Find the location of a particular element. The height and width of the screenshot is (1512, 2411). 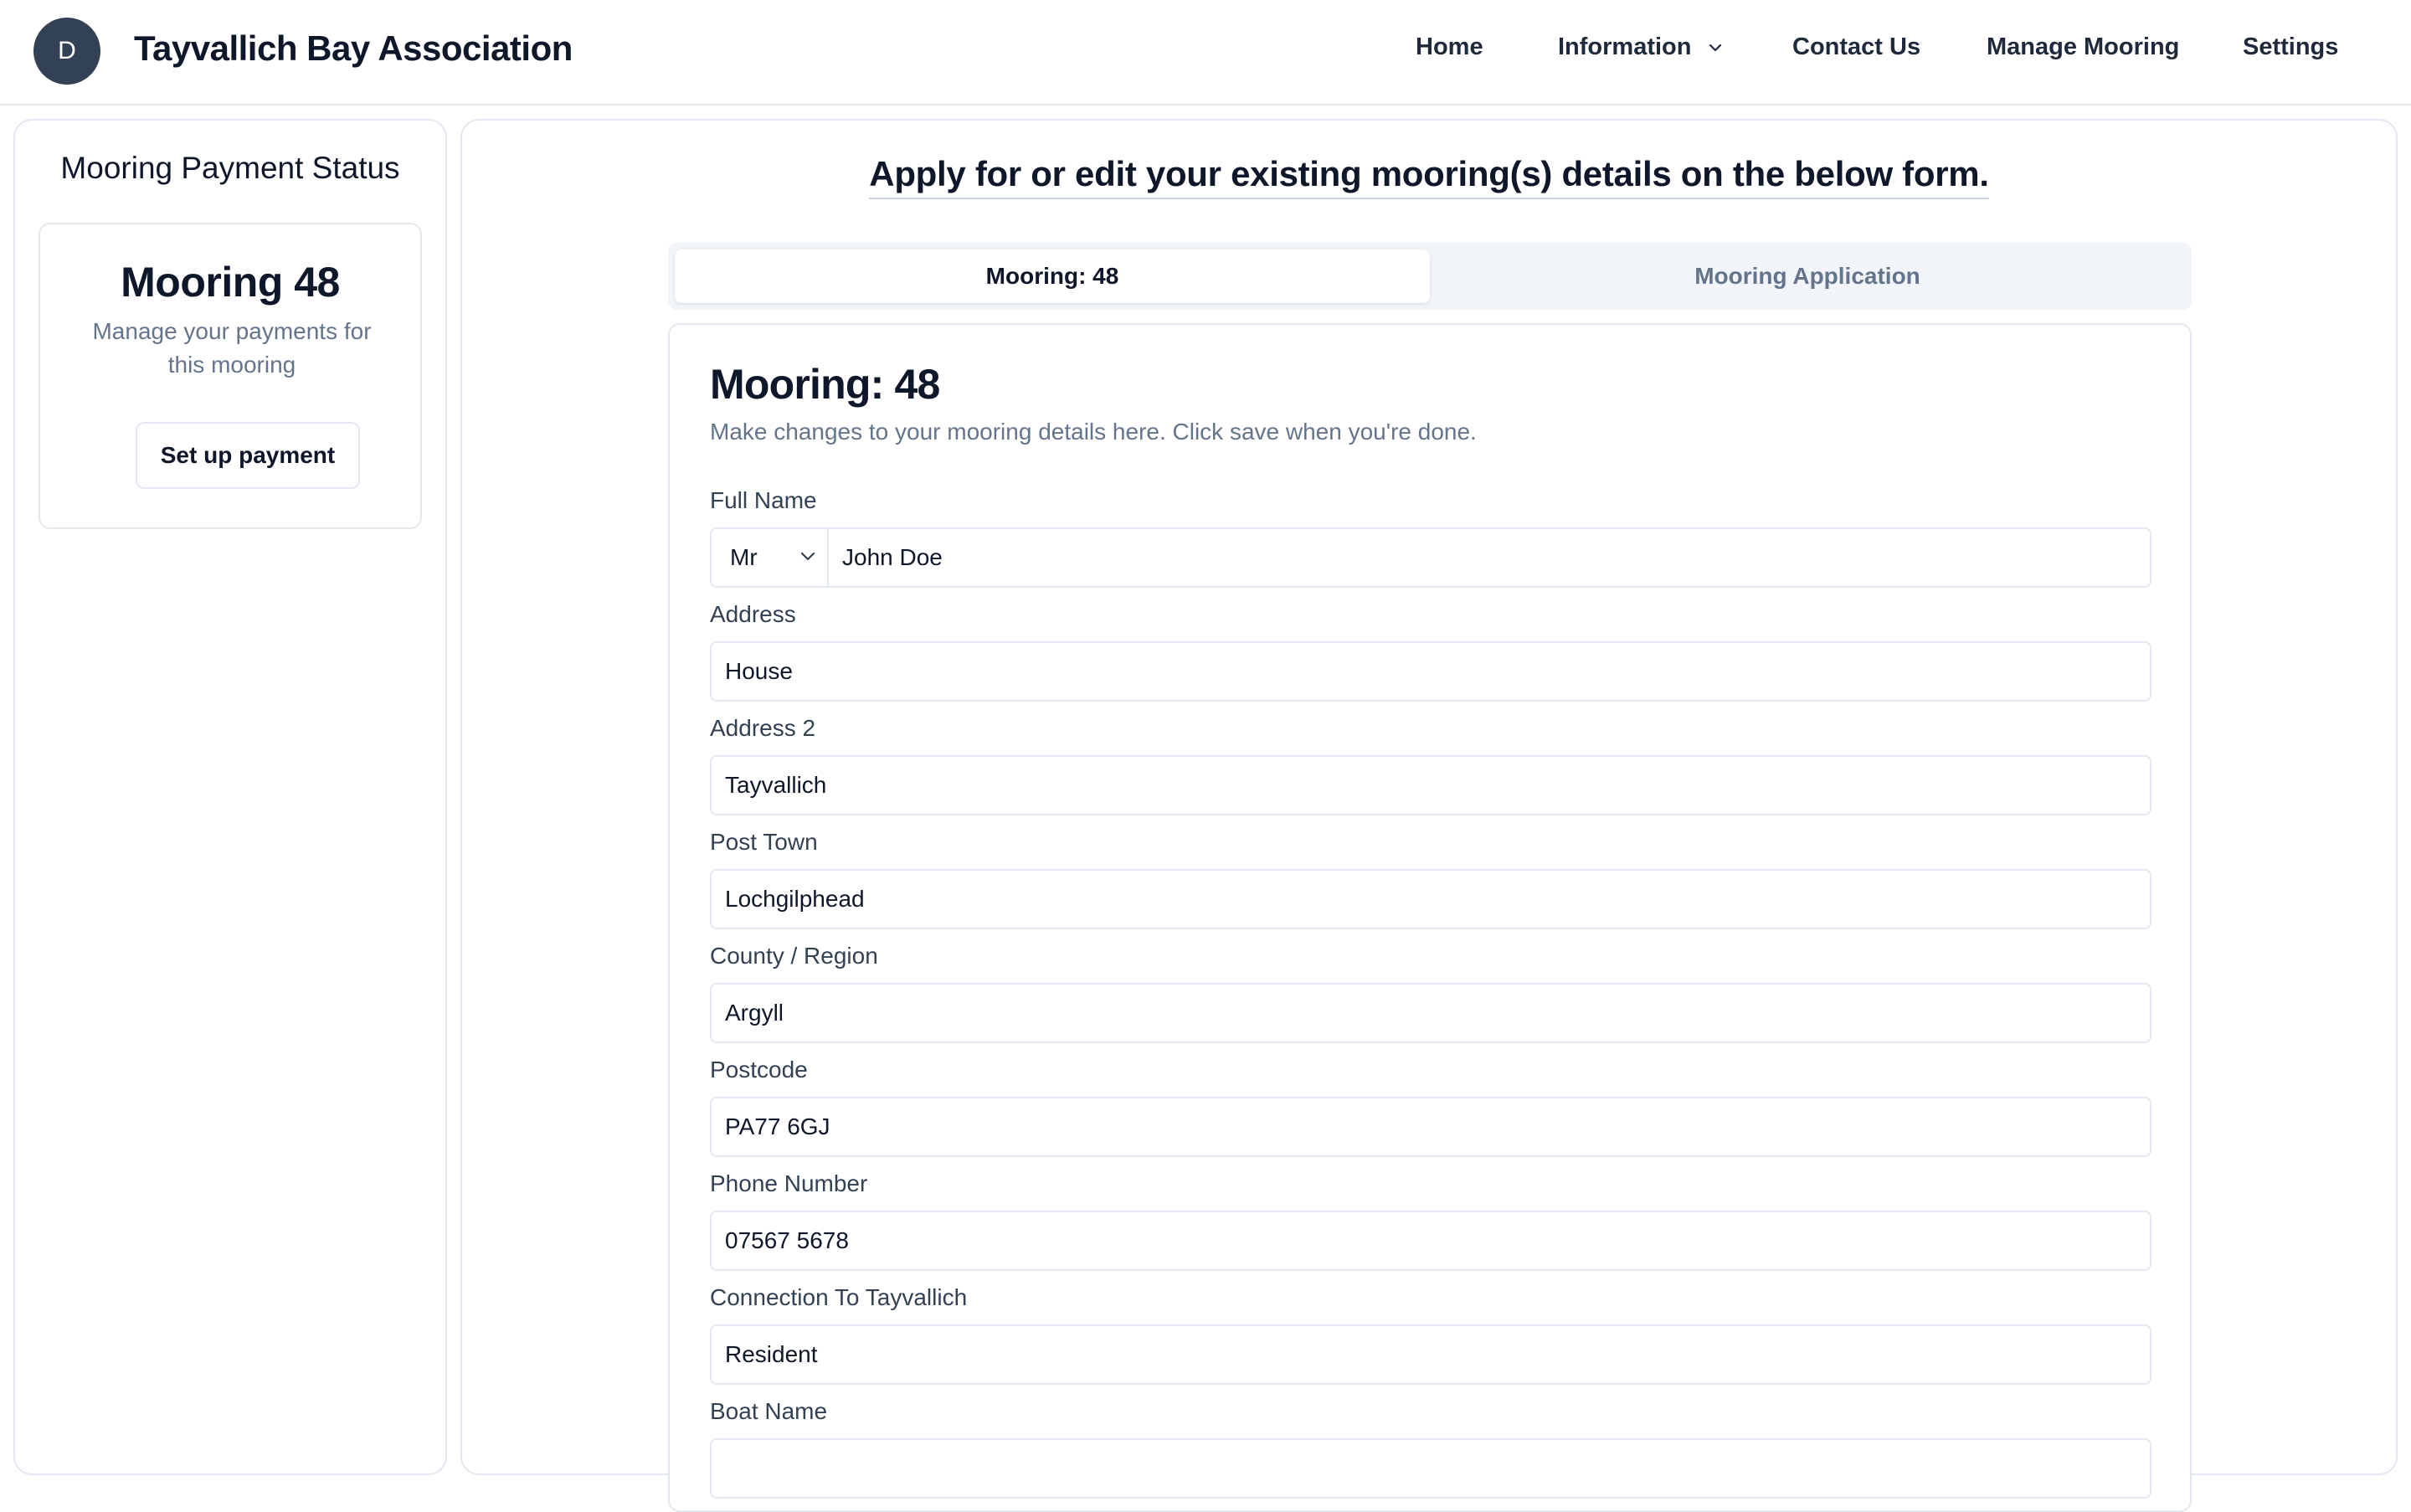

mooring-card-description: Manage your payments for this mooring is located at coordinates (232, 348).